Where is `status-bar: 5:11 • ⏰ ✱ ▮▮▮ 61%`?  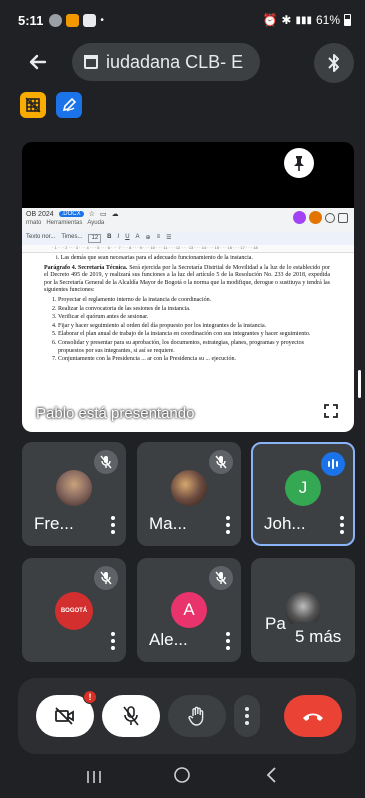
status-bar: 5:11 • ⏰ ✱ ▮▮▮ 61% is located at coordinates (182, 20).